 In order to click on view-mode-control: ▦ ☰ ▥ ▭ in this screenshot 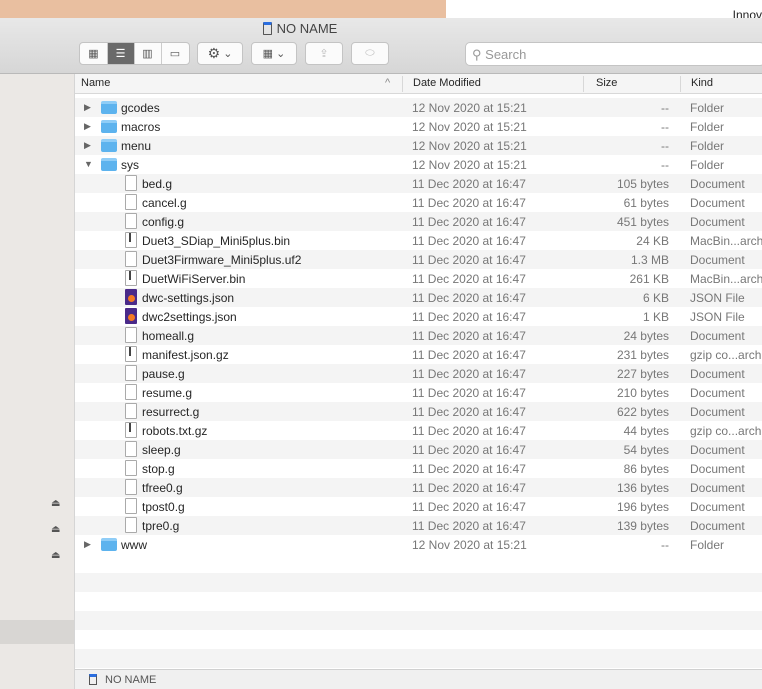, I will do `click(134, 53)`.